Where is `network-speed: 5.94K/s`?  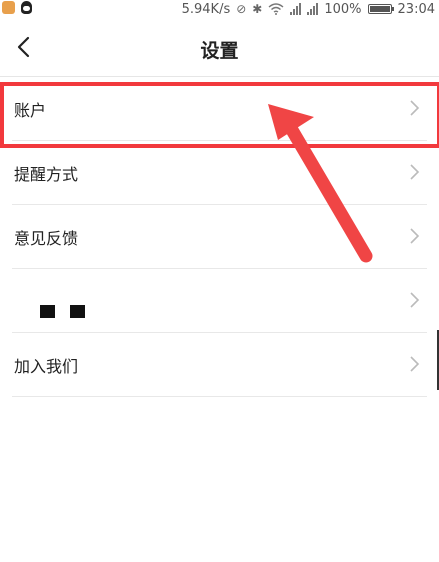
network-speed: 5.94K/s is located at coordinates (206, 9).